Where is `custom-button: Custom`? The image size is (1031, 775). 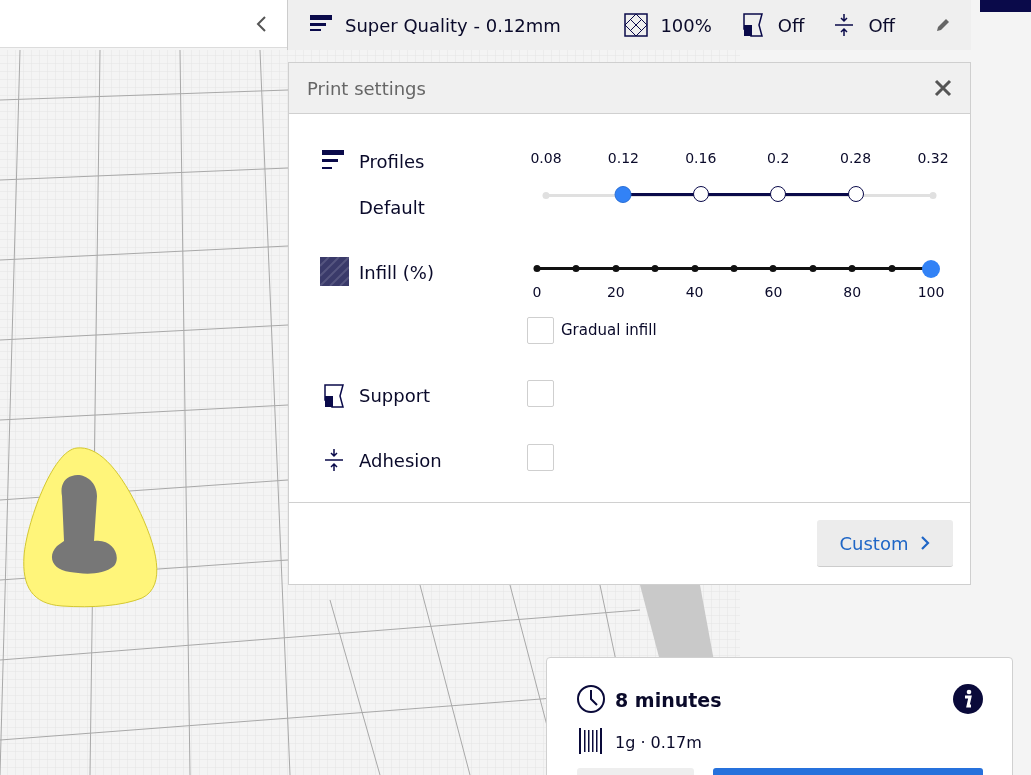 custom-button: Custom is located at coordinates (885, 543).